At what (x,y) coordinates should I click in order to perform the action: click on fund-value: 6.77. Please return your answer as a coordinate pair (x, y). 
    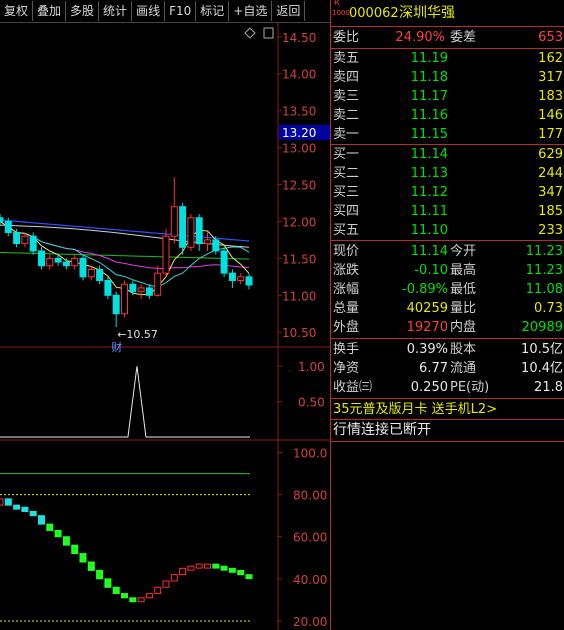
    Looking at the image, I should click on (433, 368).